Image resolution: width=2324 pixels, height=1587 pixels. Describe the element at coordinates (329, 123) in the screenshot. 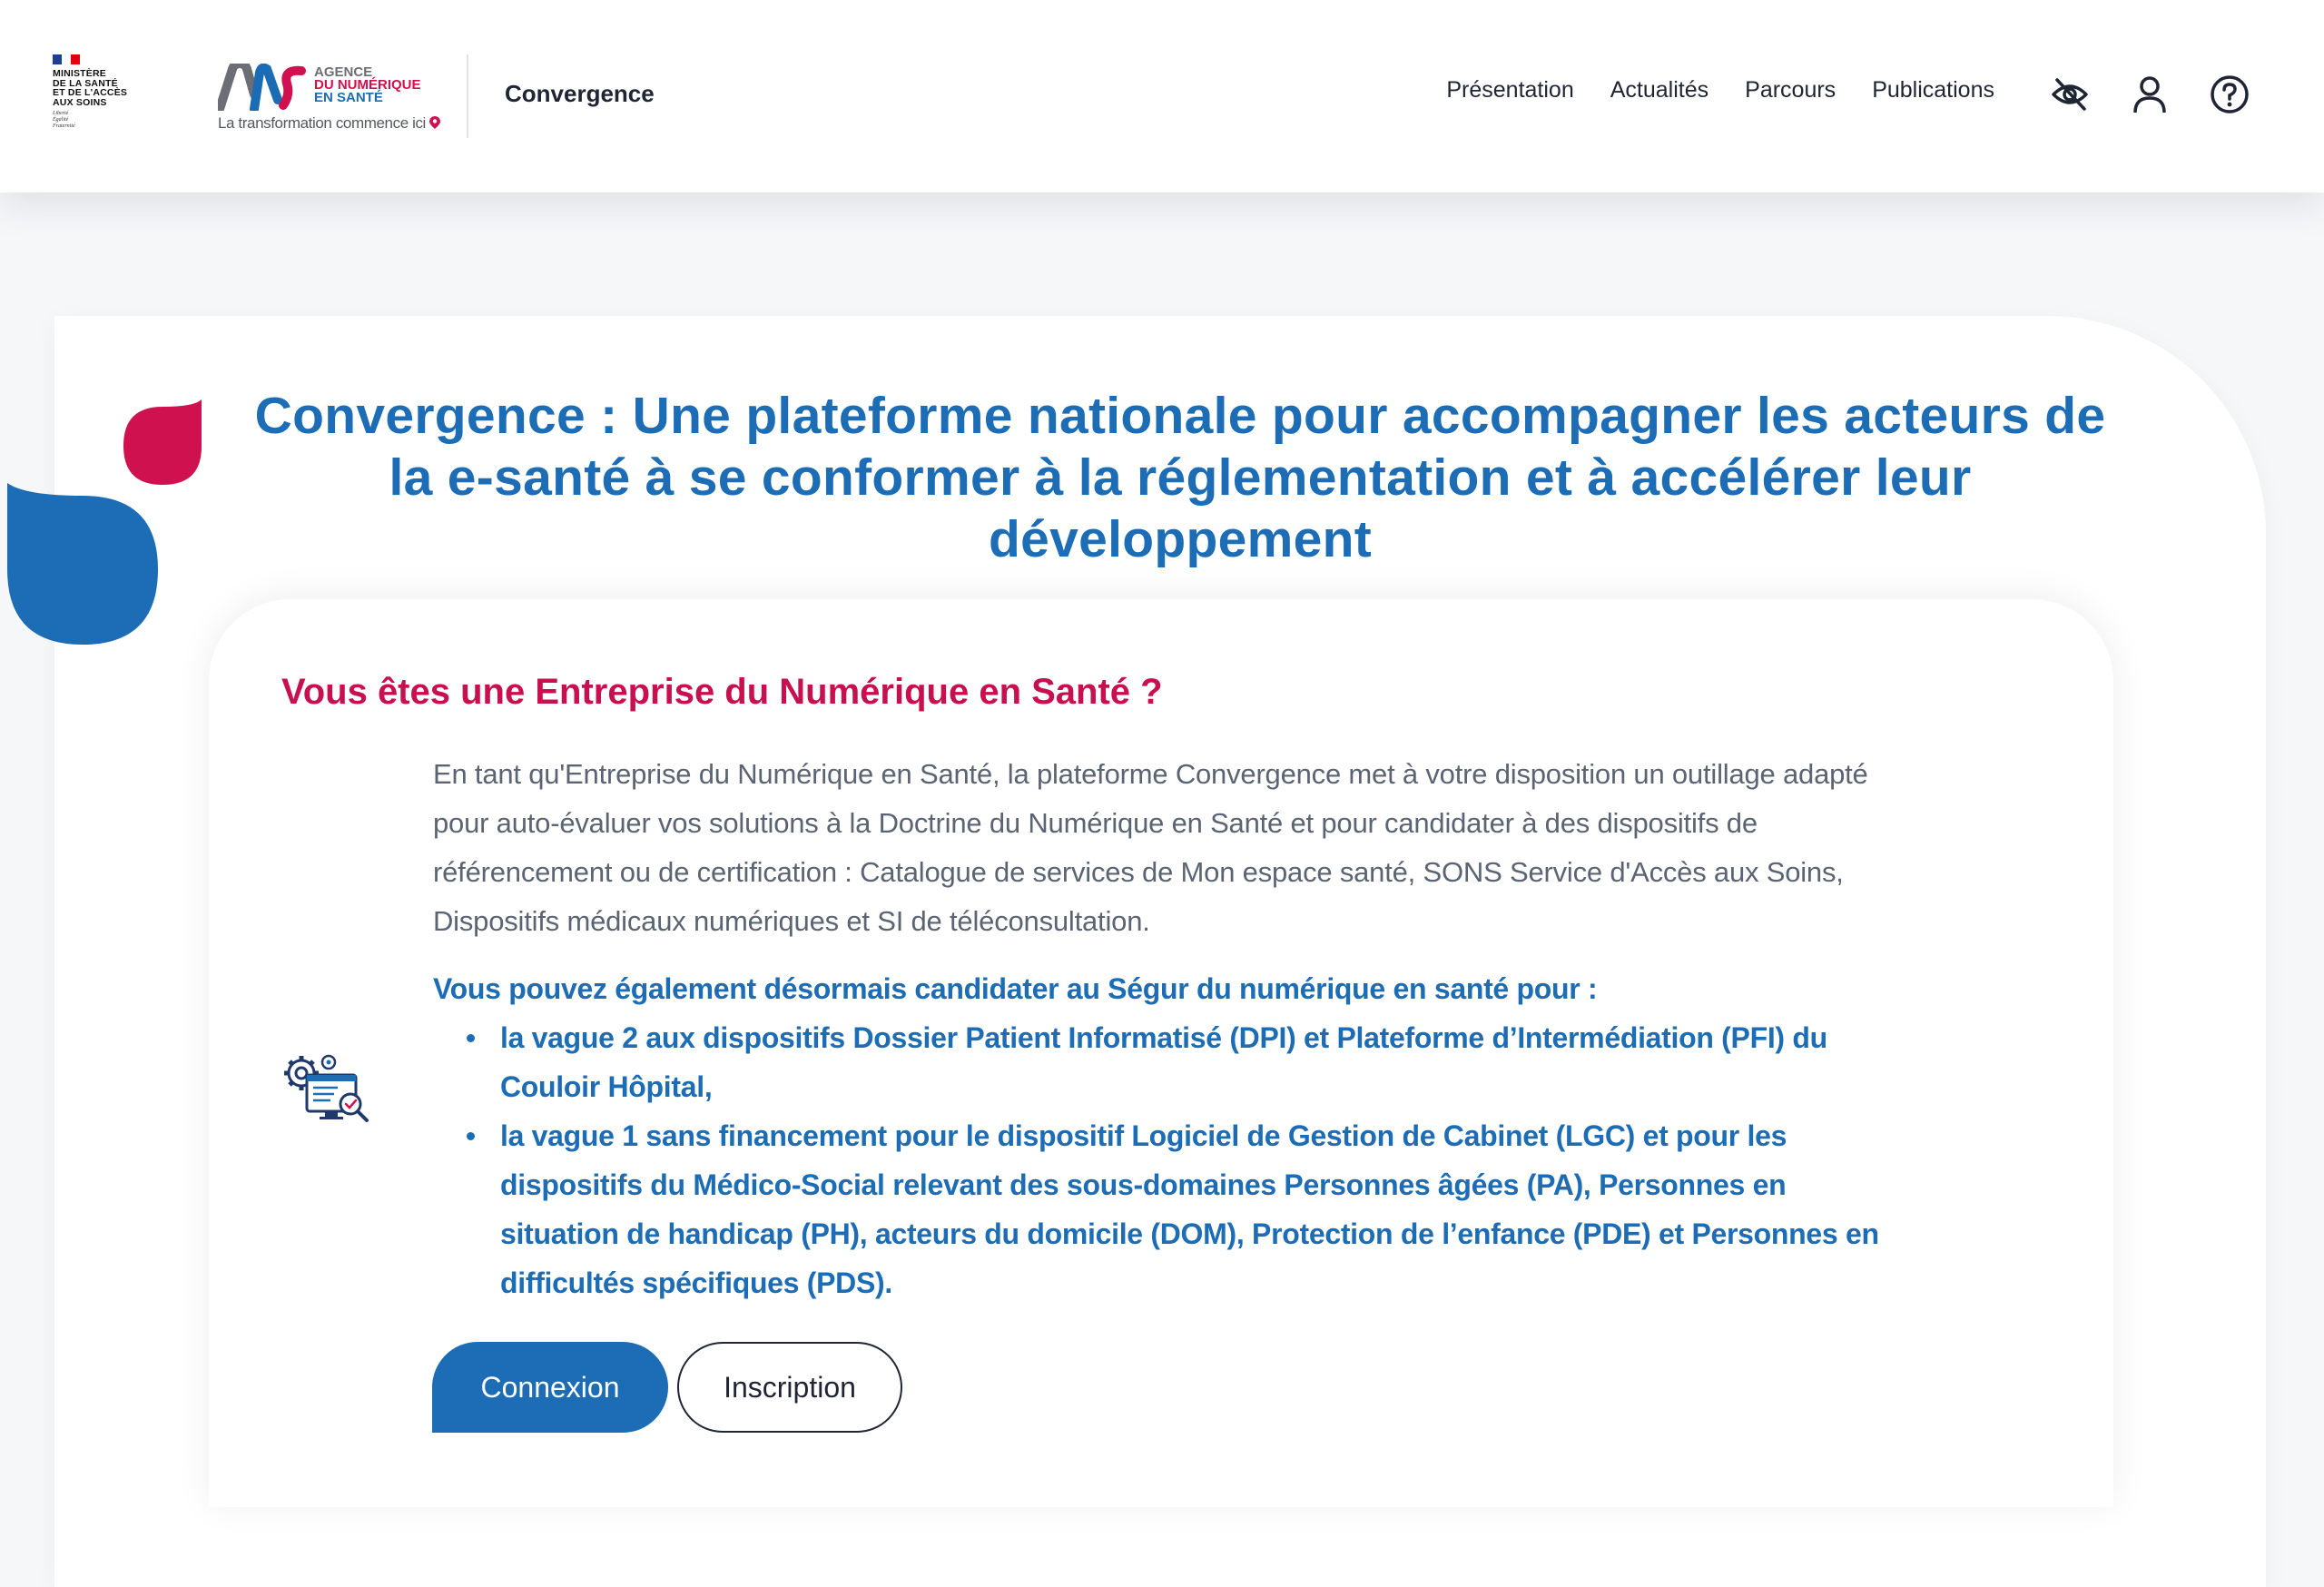

I see `ans-tagline: La transformation commence ici` at that location.